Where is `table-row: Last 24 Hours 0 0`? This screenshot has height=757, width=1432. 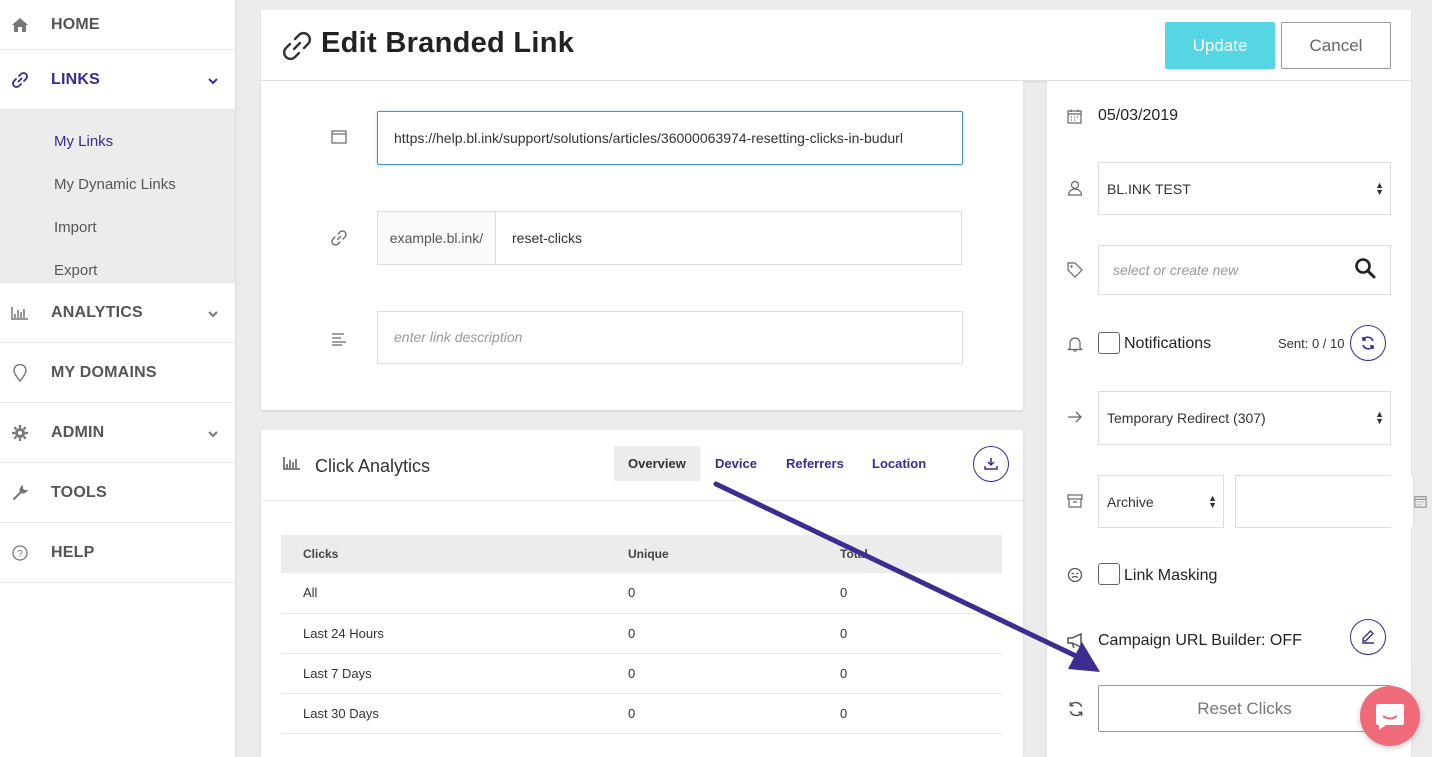 table-row: Last 24 Hours 0 0 is located at coordinates (641, 633).